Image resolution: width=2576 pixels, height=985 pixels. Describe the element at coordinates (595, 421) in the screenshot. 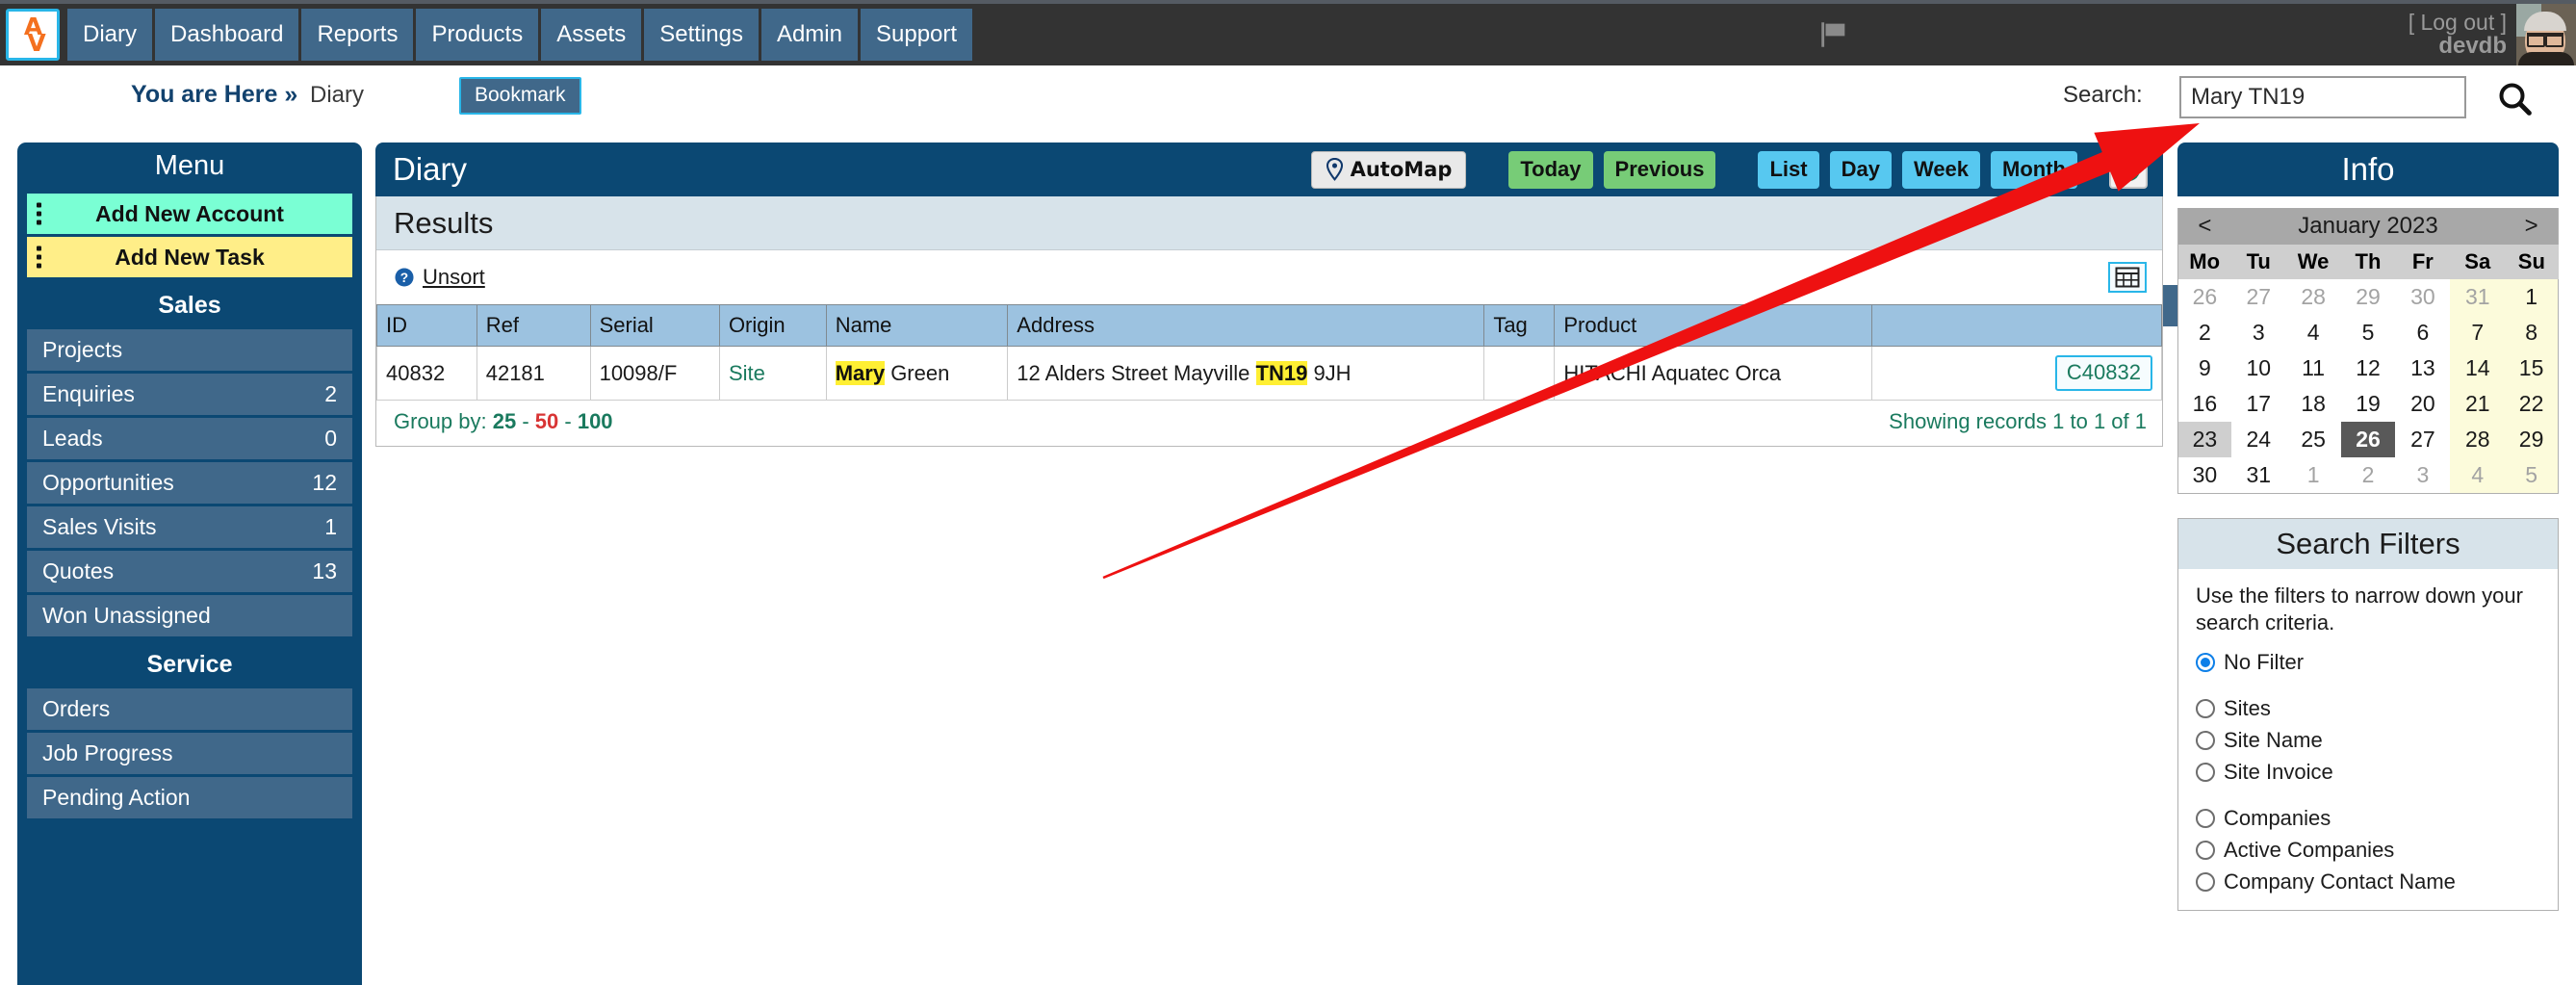

I see `group-by-option-100: 100` at that location.